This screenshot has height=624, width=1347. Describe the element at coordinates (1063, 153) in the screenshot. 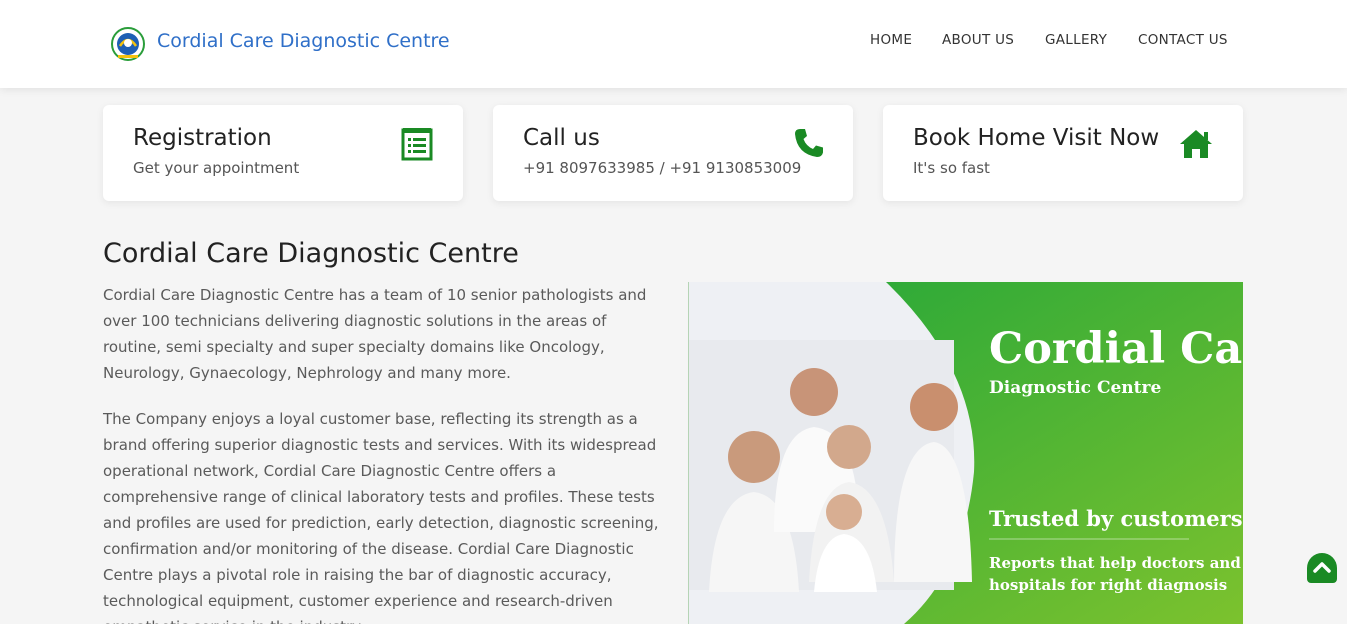

I see `book-home-visit-card: Book Home Visit Now It's so fast` at that location.